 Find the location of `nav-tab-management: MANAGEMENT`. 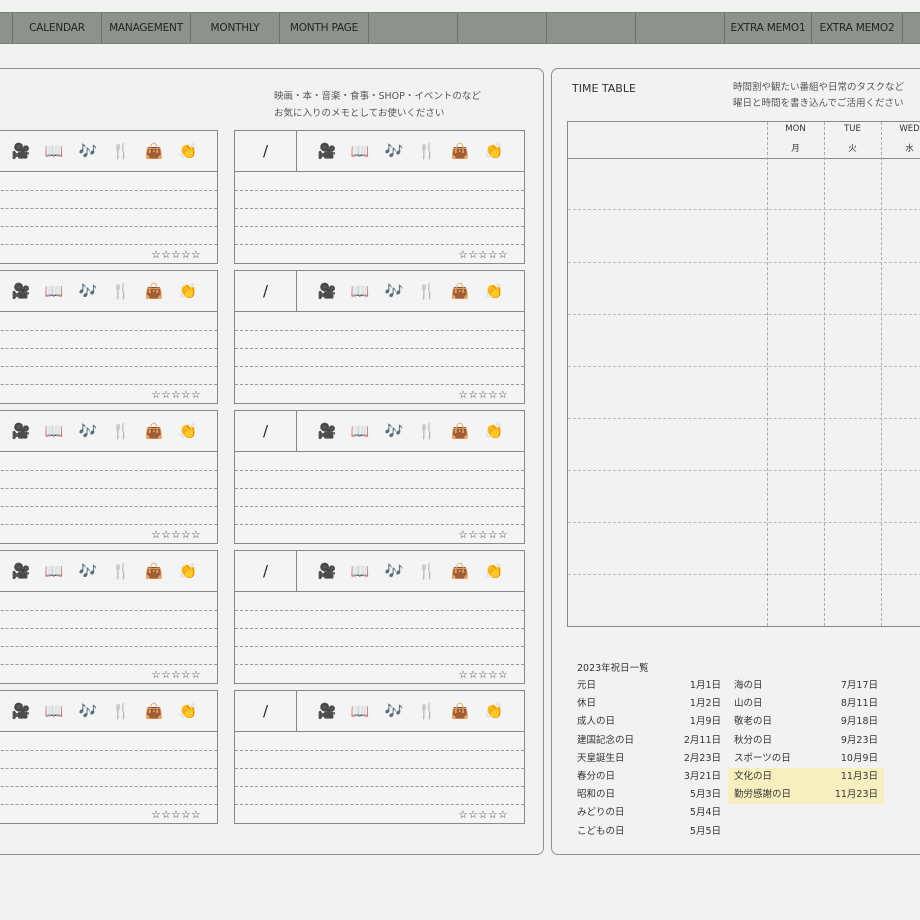

nav-tab-management: MANAGEMENT is located at coordinates (145, 28).